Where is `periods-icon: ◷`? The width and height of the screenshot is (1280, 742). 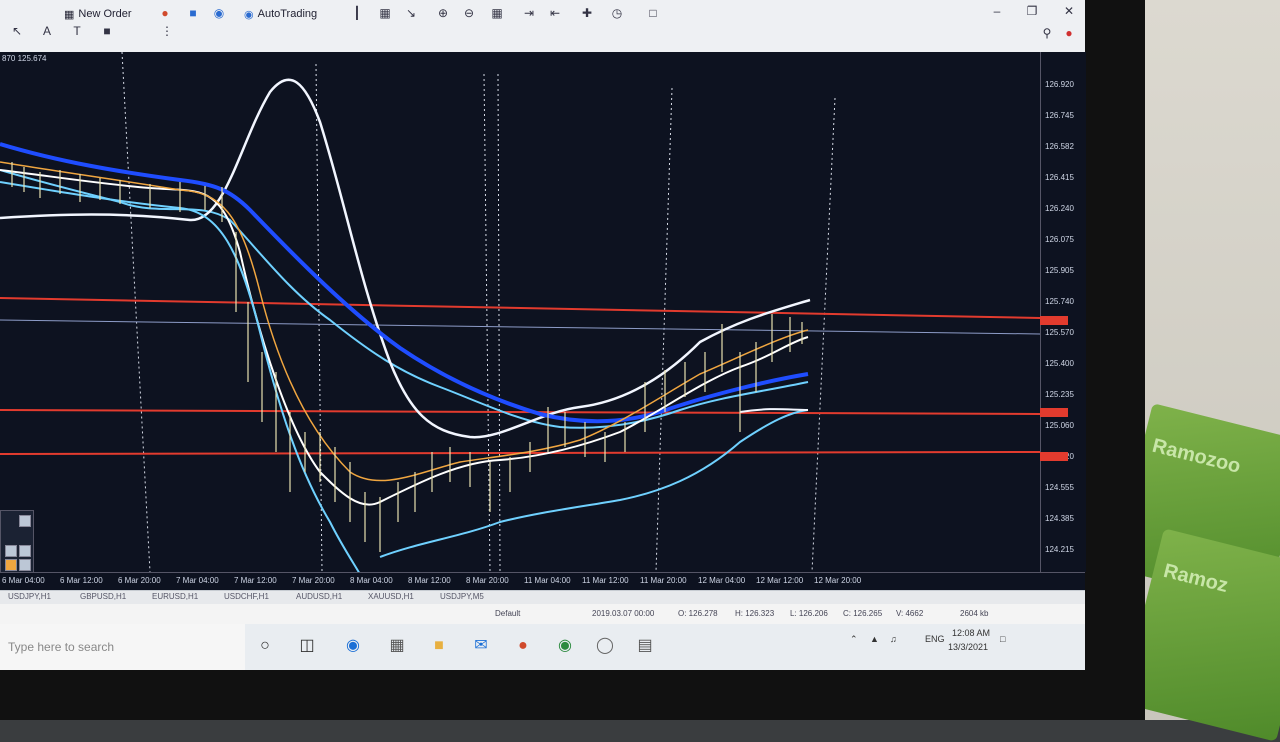
periods-icon: ◷ is located at coordinates (617, 13).